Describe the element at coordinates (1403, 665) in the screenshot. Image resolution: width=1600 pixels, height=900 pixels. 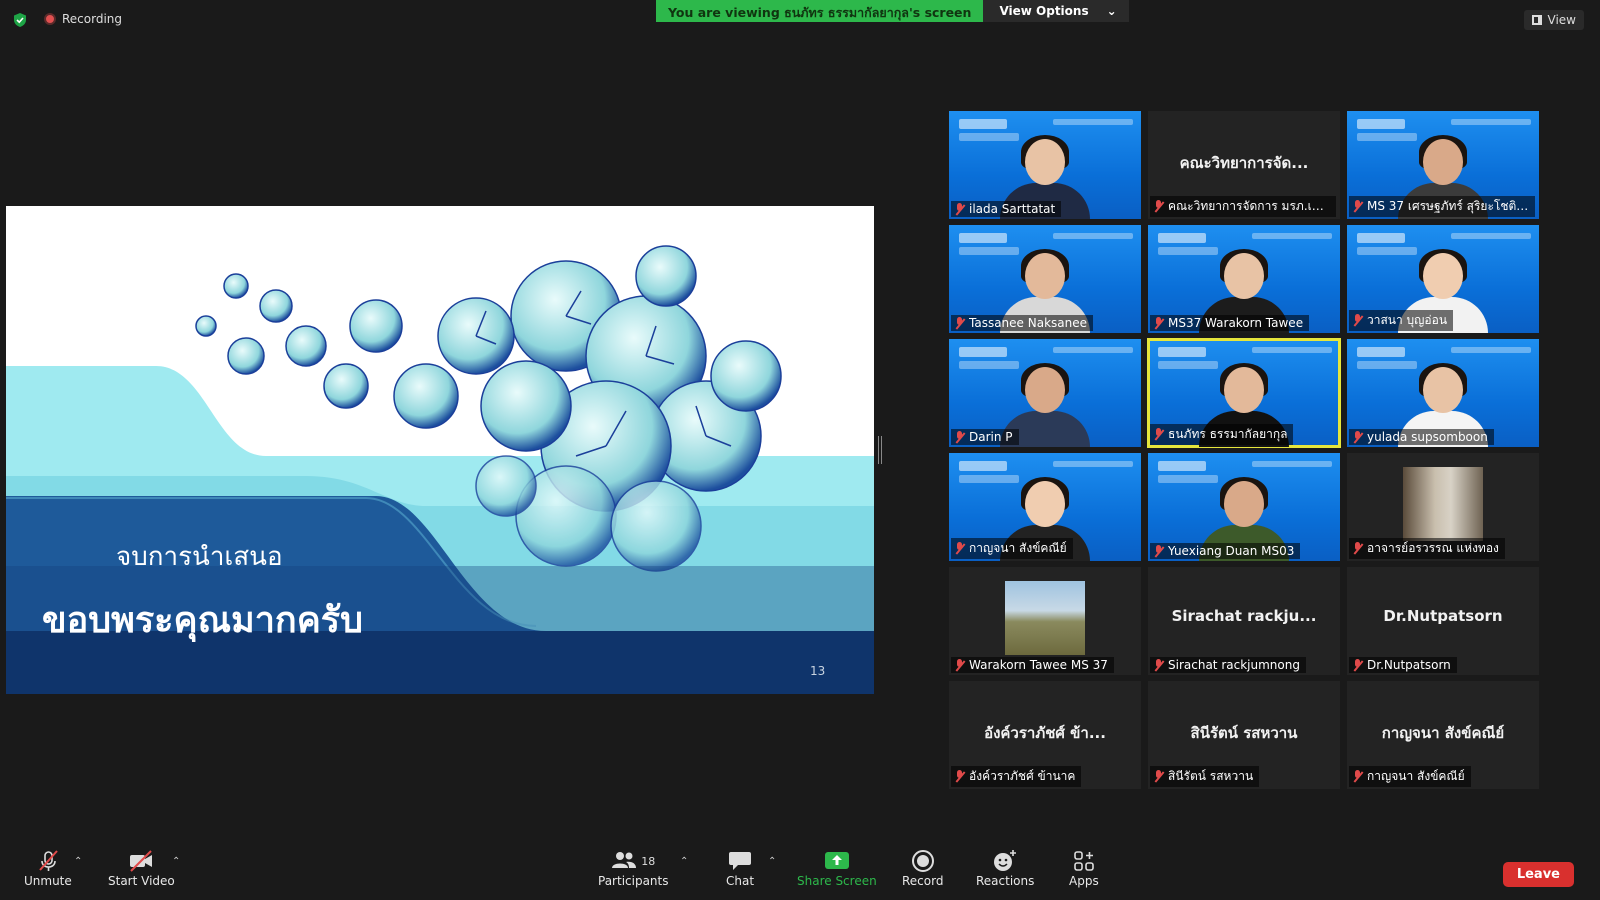
I see `participant-name-label: Dr.Nutpatsorn` at that location.